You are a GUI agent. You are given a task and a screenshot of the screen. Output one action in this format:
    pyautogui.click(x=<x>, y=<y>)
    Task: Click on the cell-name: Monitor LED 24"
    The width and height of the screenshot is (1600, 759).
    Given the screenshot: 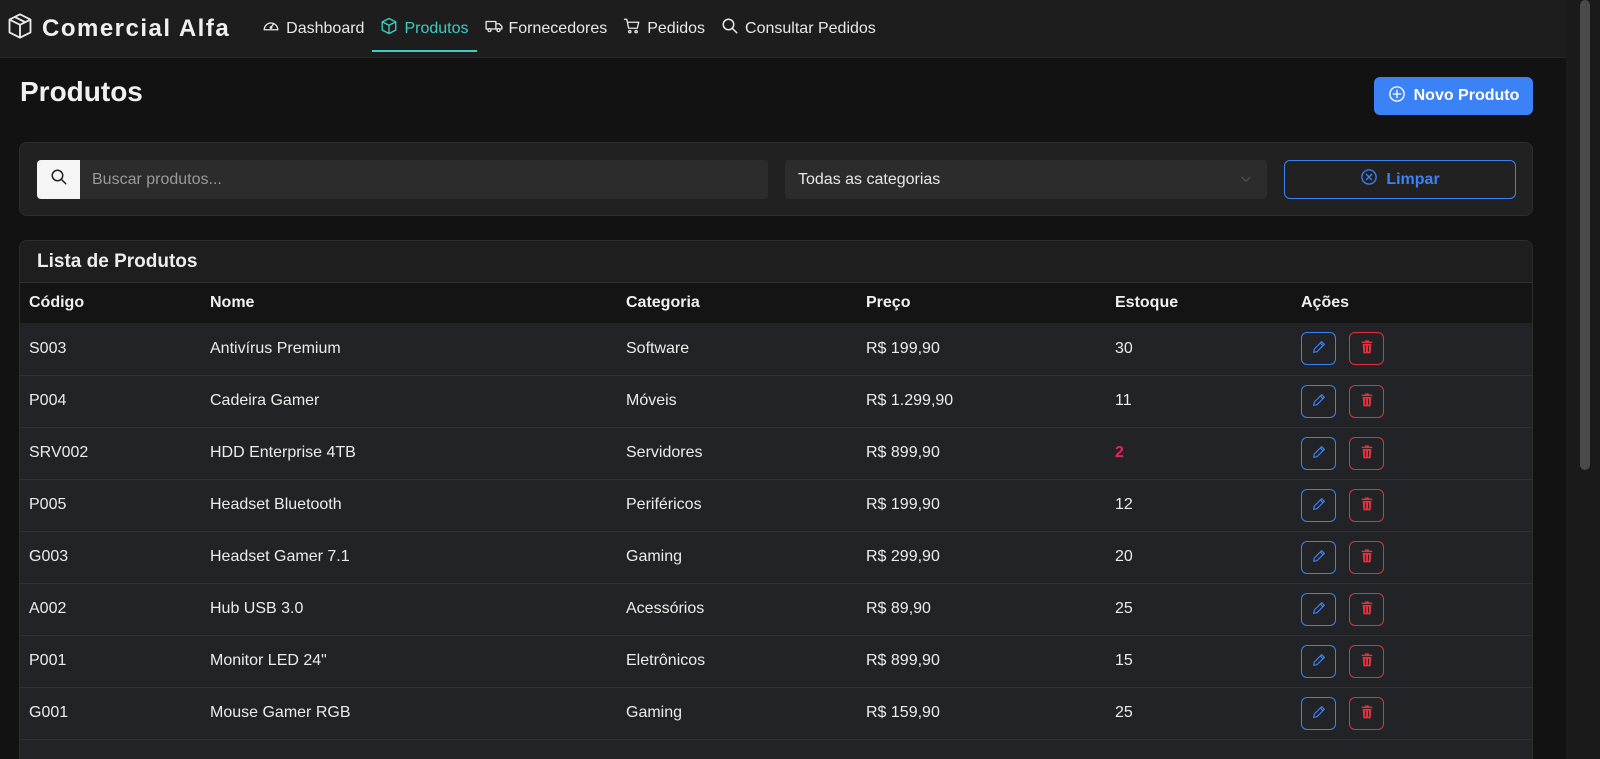 What is the action you would take?
    pyautogui.click(x=409, y=661)
    